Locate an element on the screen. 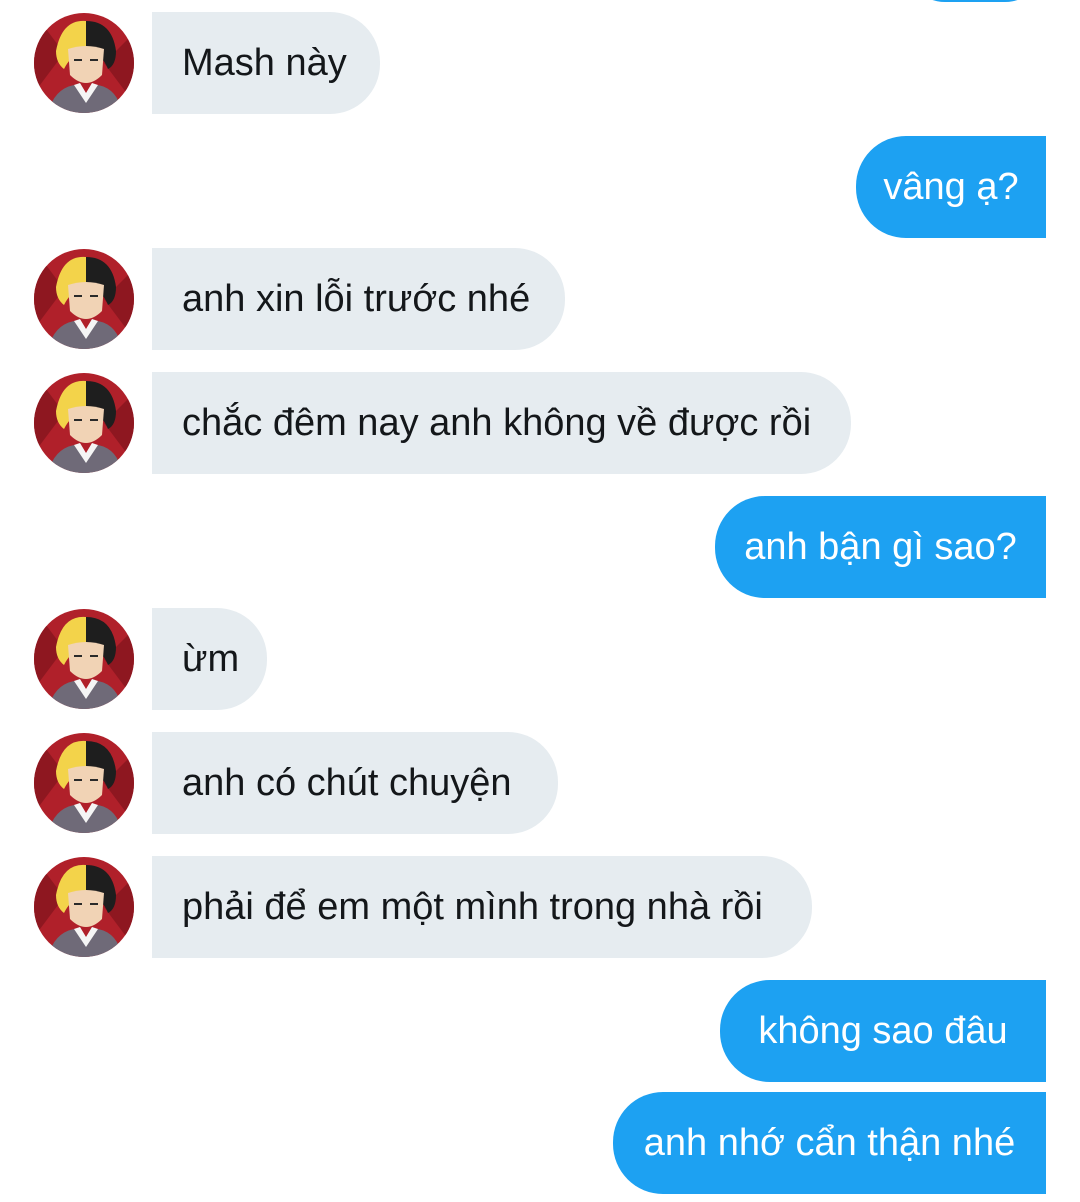 The width and height of the screenshot is (1080, 1202). message-text: anh bận gì sao? is located at coordinates (880, 547).